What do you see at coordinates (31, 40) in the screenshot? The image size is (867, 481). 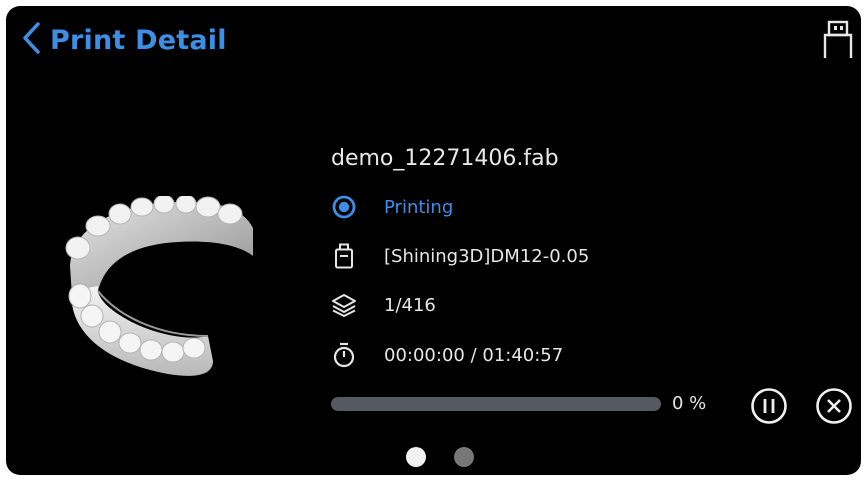 I see `chevron-left-icon` at bounding box center [31, 40].